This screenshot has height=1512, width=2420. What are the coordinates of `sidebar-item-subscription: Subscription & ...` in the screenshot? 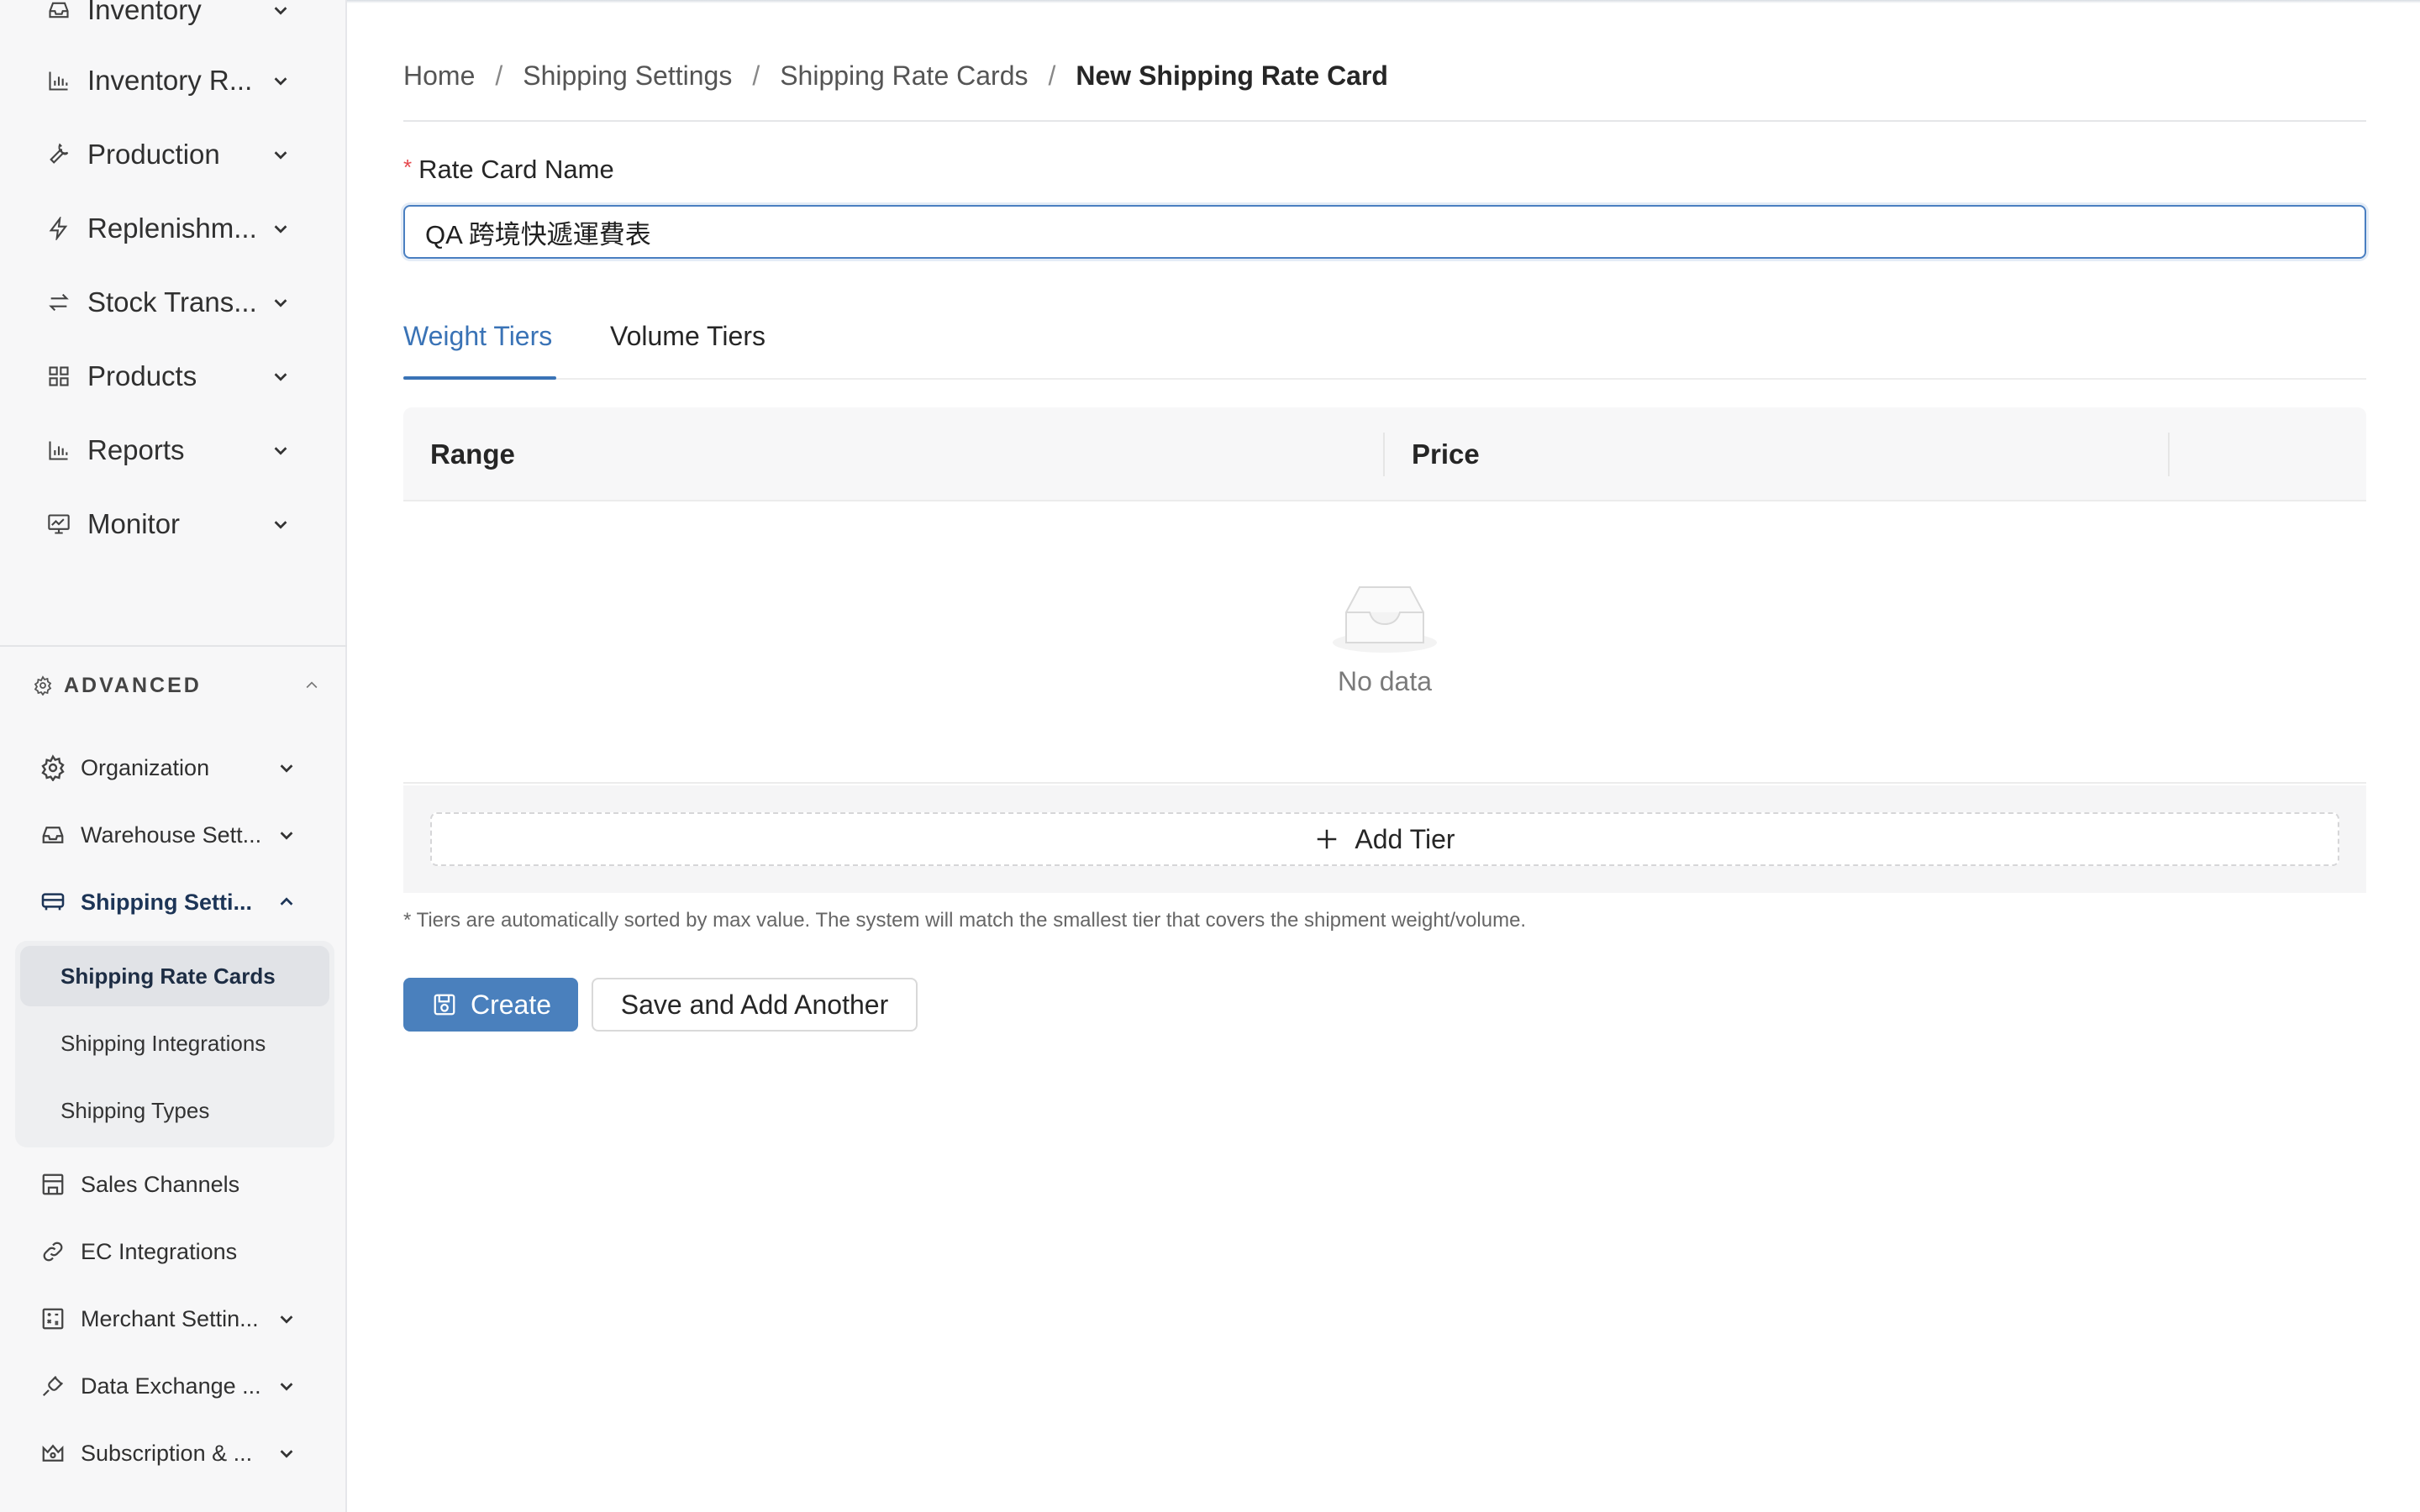 It's located at (173, 1453).